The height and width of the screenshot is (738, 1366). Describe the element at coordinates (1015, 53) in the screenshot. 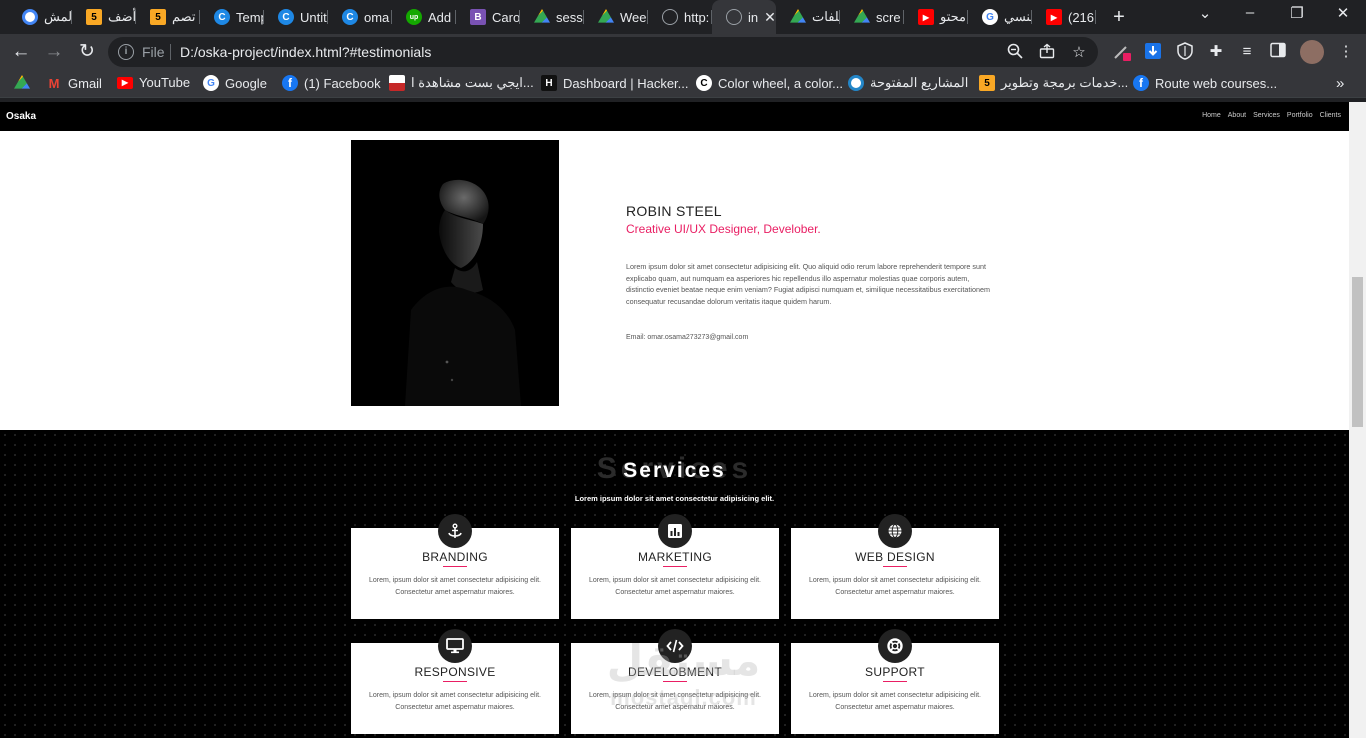

I see `zoom-icon` at that location.